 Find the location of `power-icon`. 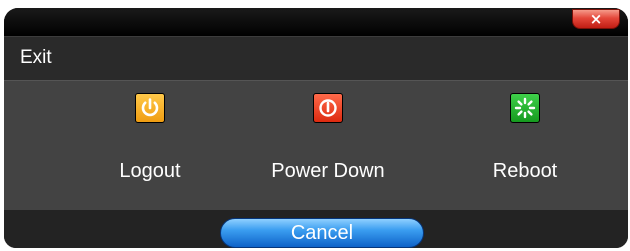

power-icon is located at coordinates (328, 108).